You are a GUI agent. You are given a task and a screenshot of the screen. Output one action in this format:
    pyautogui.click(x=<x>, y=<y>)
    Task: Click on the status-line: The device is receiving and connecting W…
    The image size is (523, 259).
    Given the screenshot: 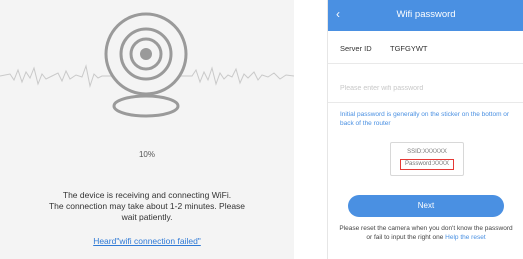 What is the action you would take?
    pyautogui.click(x=147, y=195)
    